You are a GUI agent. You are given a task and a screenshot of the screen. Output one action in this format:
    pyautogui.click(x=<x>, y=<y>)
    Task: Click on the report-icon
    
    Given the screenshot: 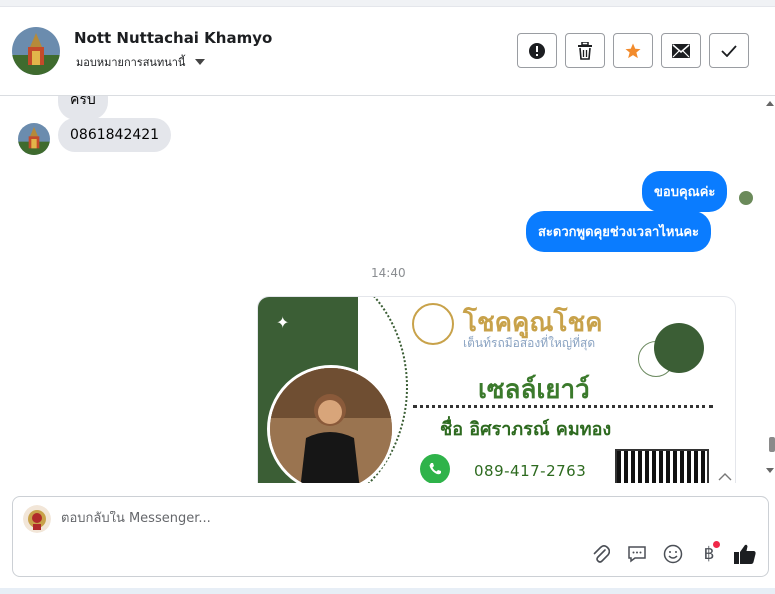 What is the action you would take?
    pyautogui.click(x=537, y=50)
    